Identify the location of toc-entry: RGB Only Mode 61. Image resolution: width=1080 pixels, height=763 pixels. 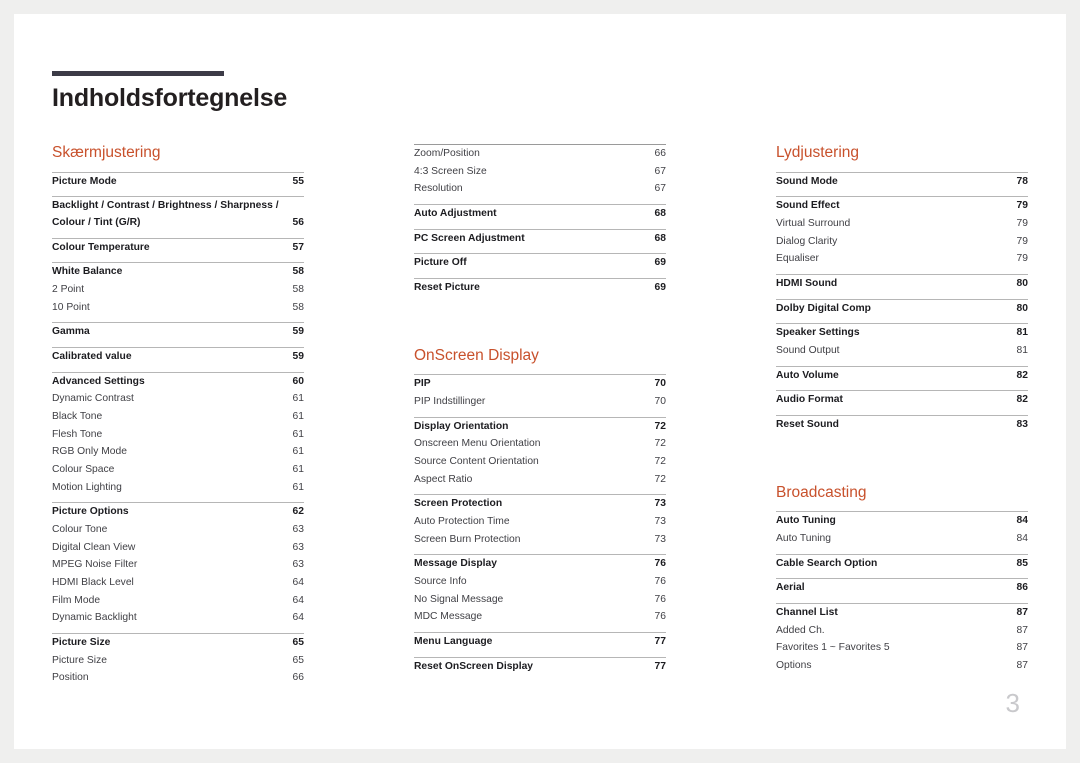
(178, 452).